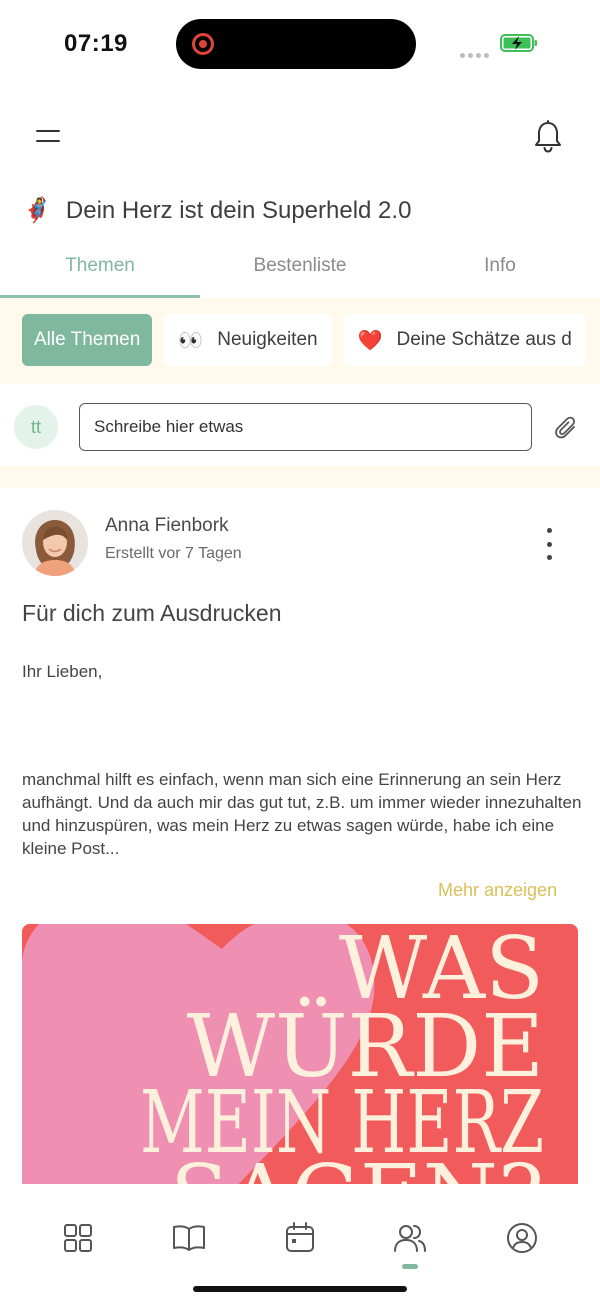 The image size is (600, 1304). I want to click on user-avatar: tt, so click(36, 427).